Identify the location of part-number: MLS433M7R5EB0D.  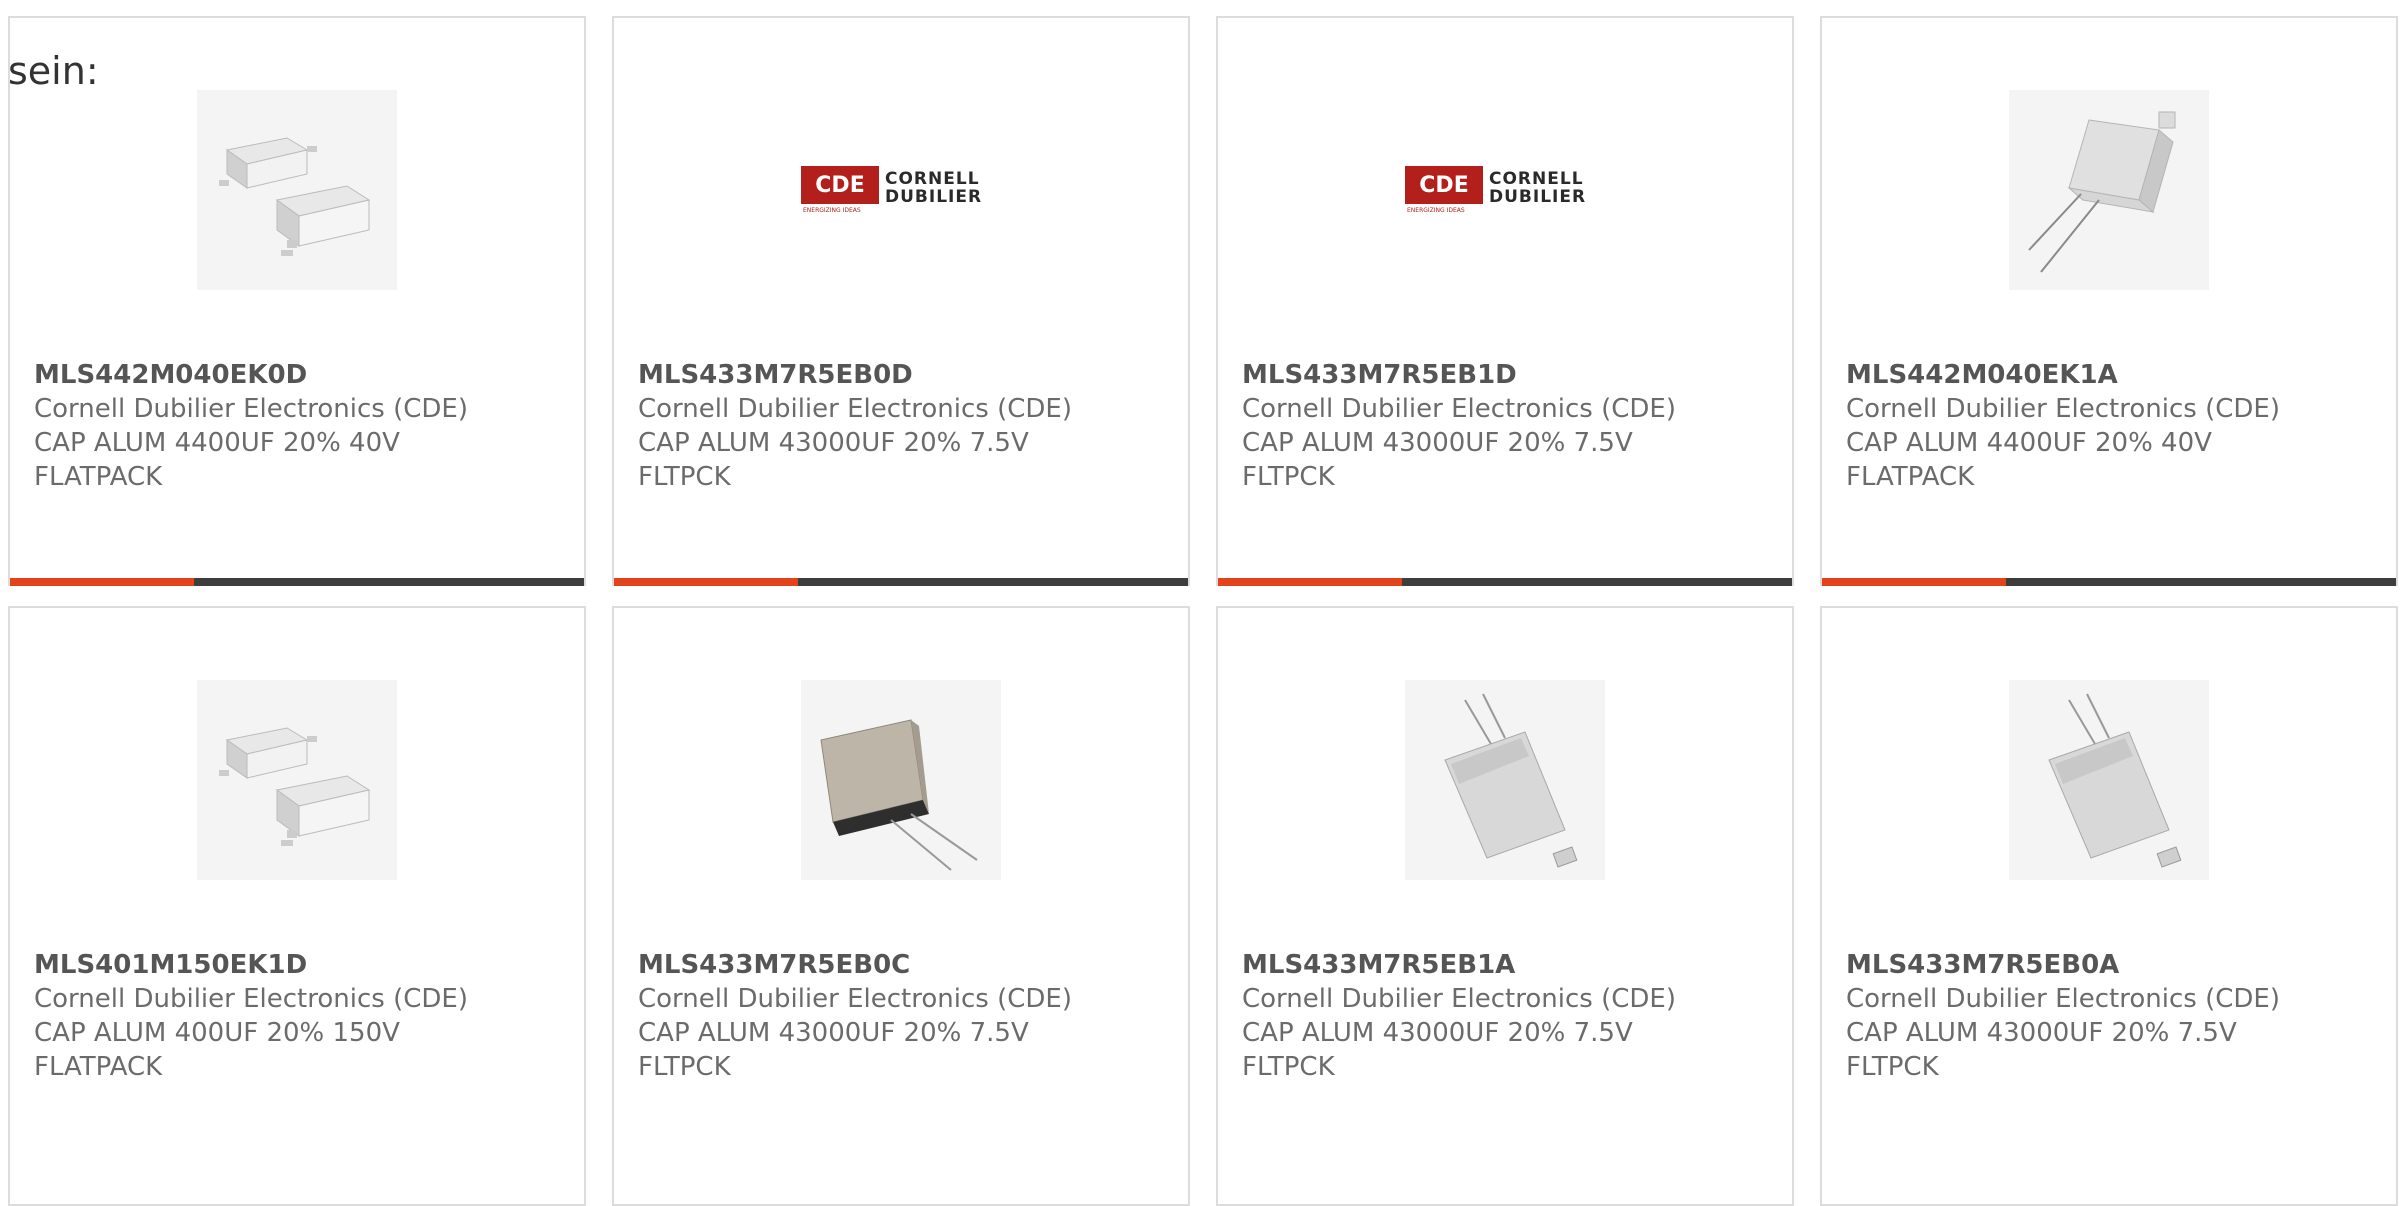
(908, 375).